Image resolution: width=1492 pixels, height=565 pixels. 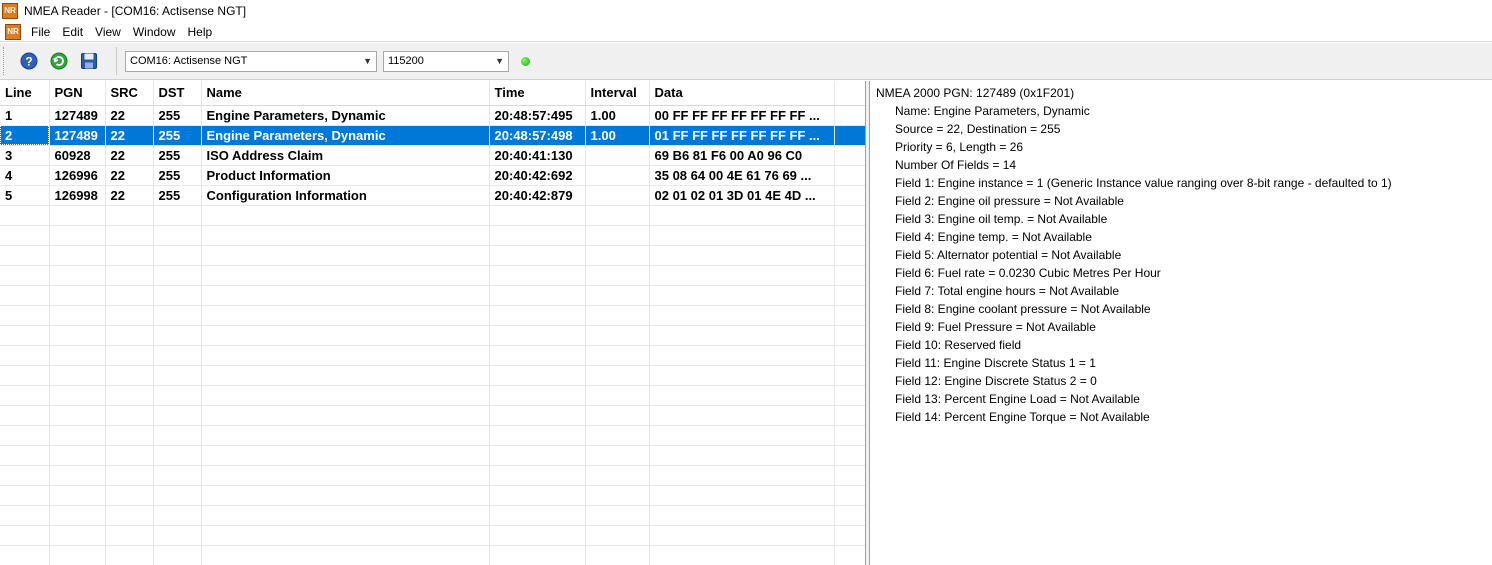 What do you see at coordinates (742, 93) in the screenshot?
I see `column-header-data: Data` at bounding box center [742, 93].